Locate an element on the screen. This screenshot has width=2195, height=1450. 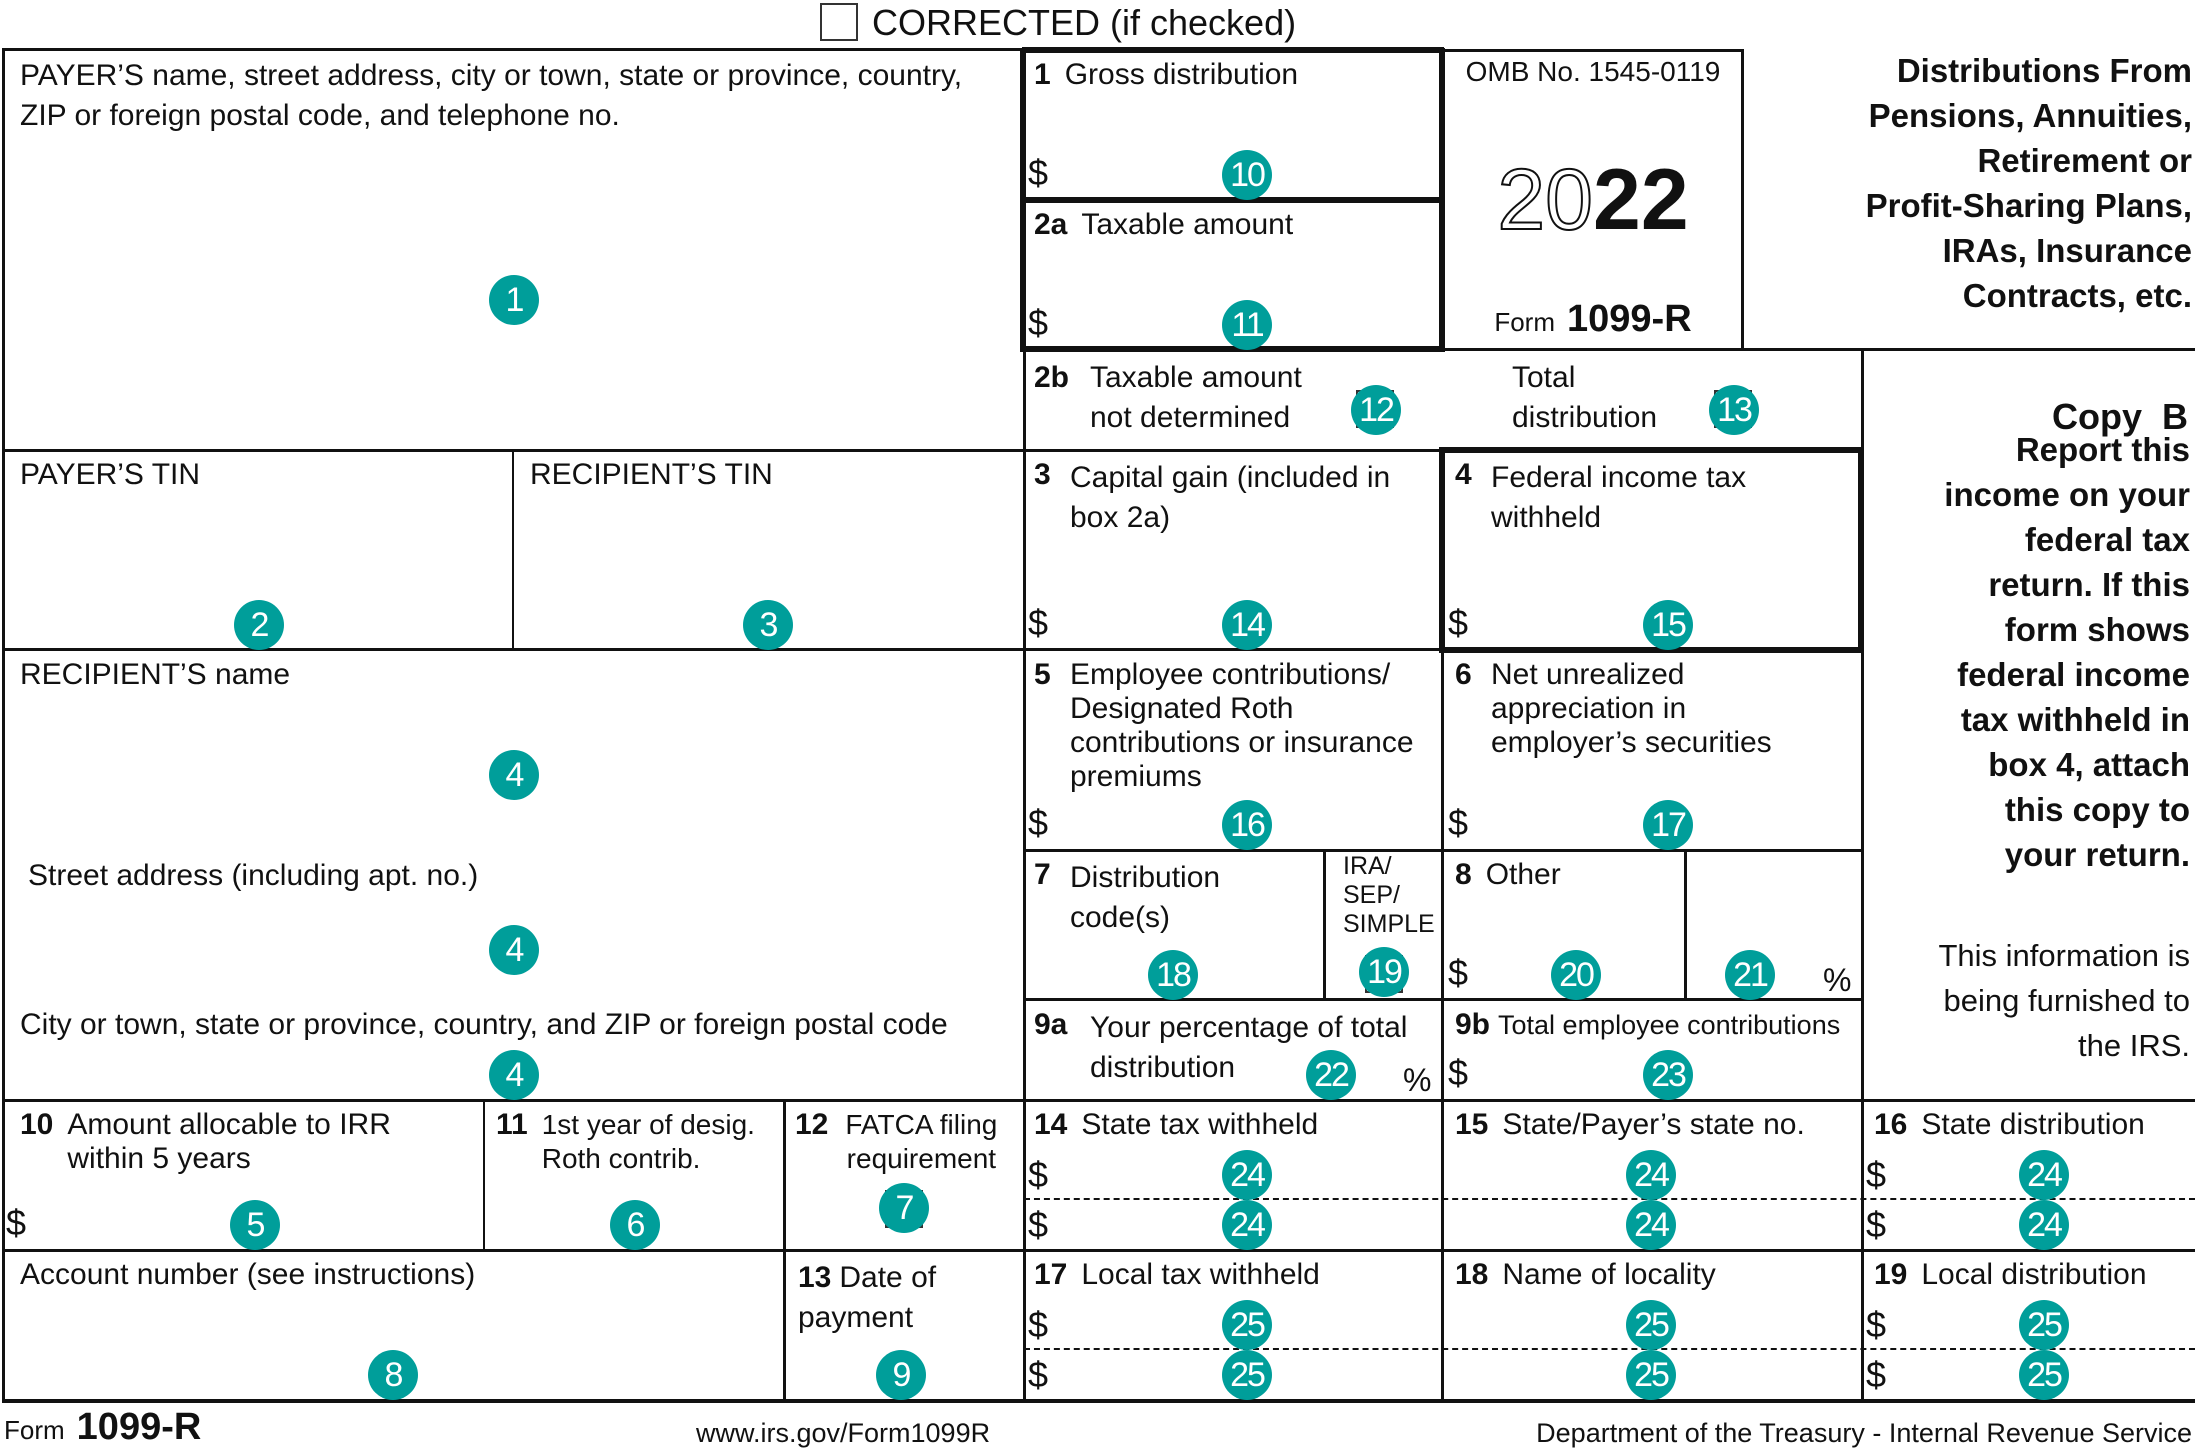
total-distribution-field: 13 is located at coordinates (1734, 410).